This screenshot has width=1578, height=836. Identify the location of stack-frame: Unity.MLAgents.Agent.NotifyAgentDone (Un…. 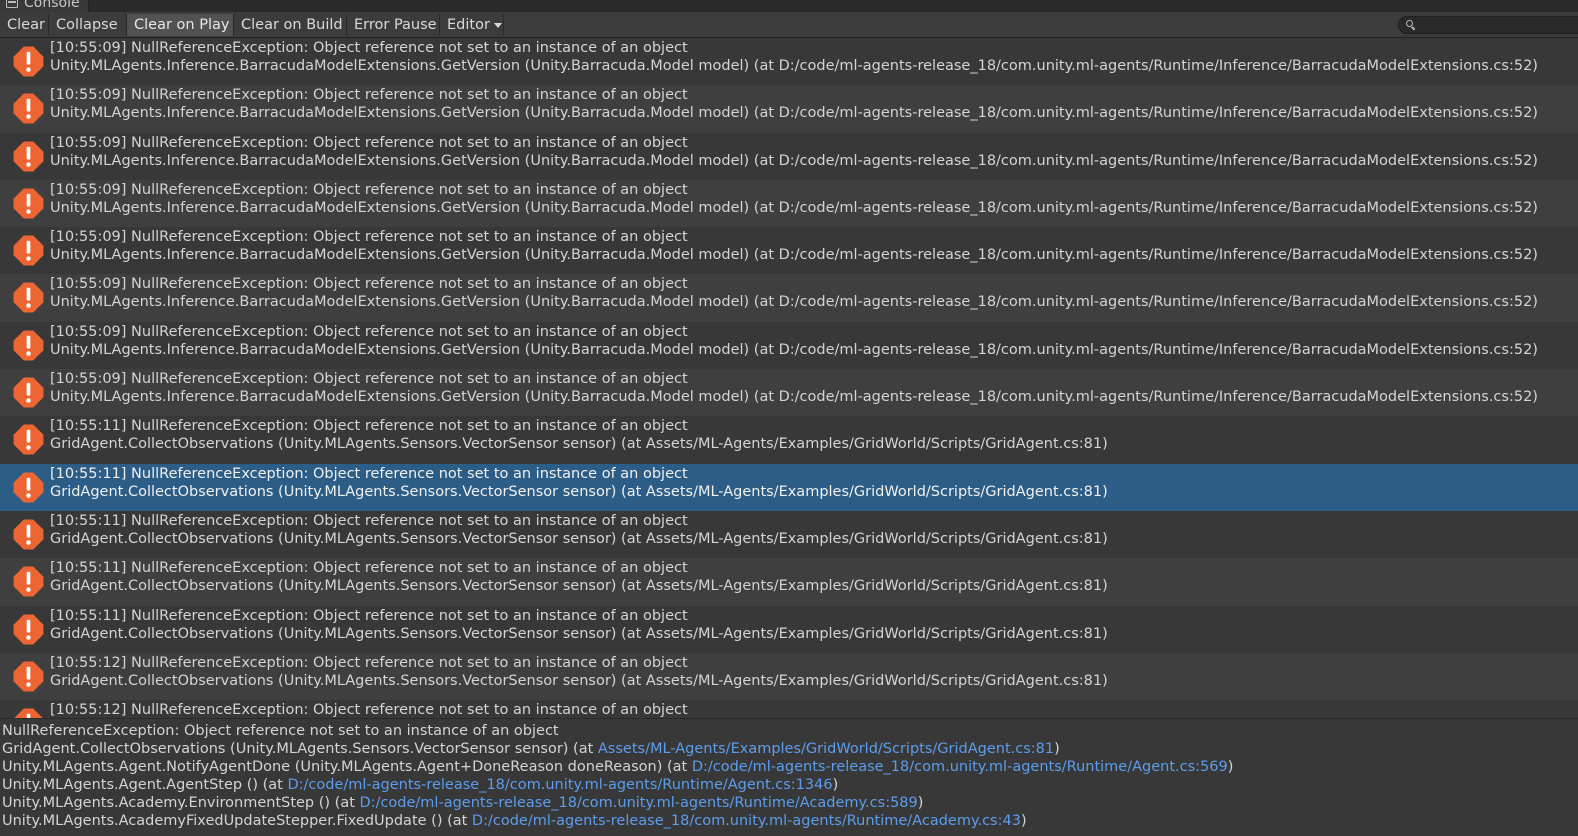
(790, 767).